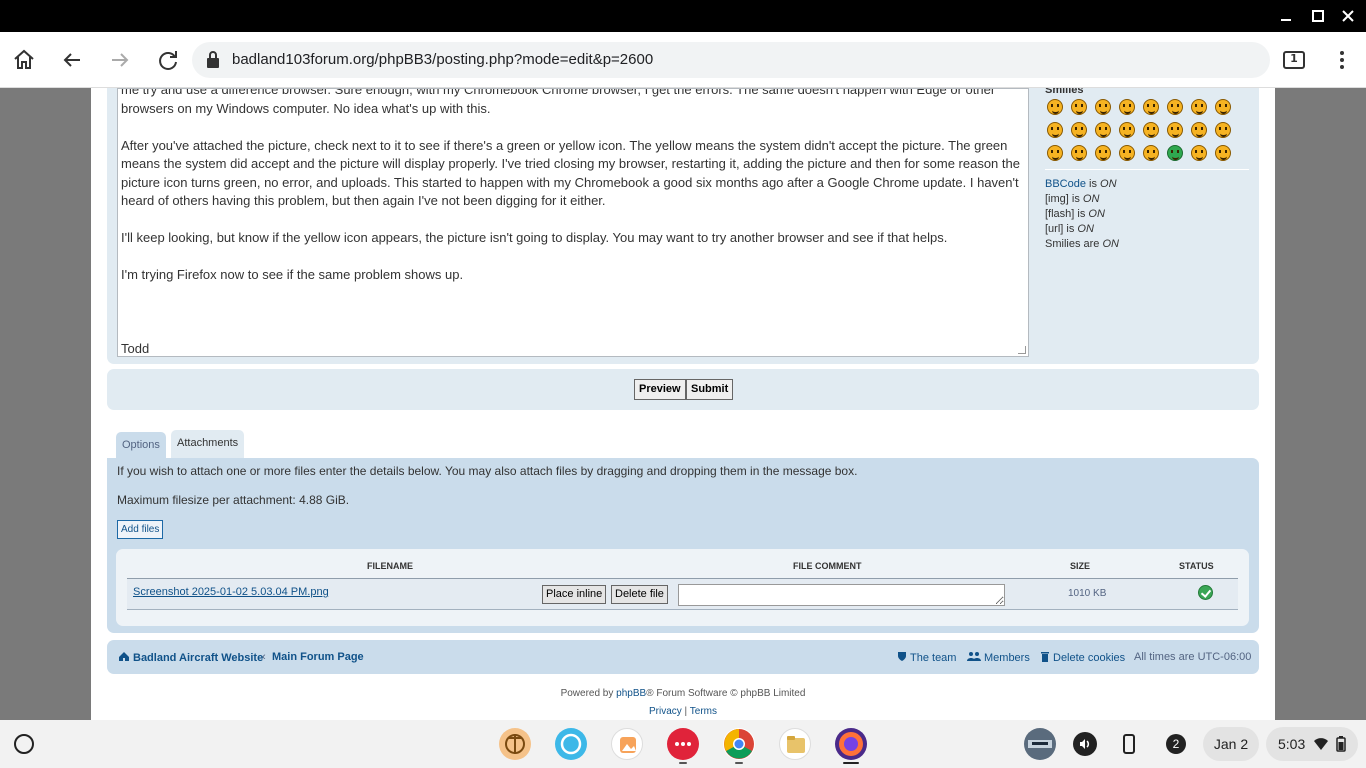 The width and height of the screenshot is (1366, 768). Describe the element at coordinates (1231, 744) in the screenshot. I see `date-pill: Jan 2` at that location.